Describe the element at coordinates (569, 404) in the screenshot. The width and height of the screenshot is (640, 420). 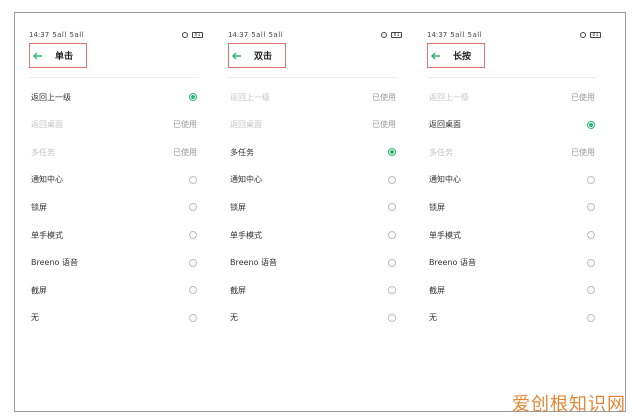
I see `watermark-logo: 爱创根知识网` at that location.